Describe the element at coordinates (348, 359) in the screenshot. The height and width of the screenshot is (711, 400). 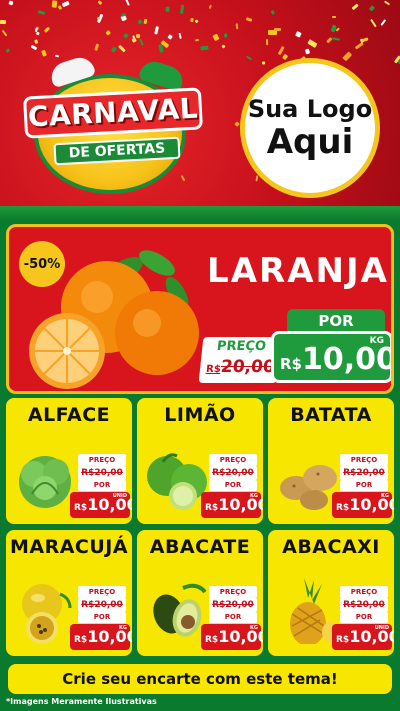
I see `new-price-value: 10,00` at that location.